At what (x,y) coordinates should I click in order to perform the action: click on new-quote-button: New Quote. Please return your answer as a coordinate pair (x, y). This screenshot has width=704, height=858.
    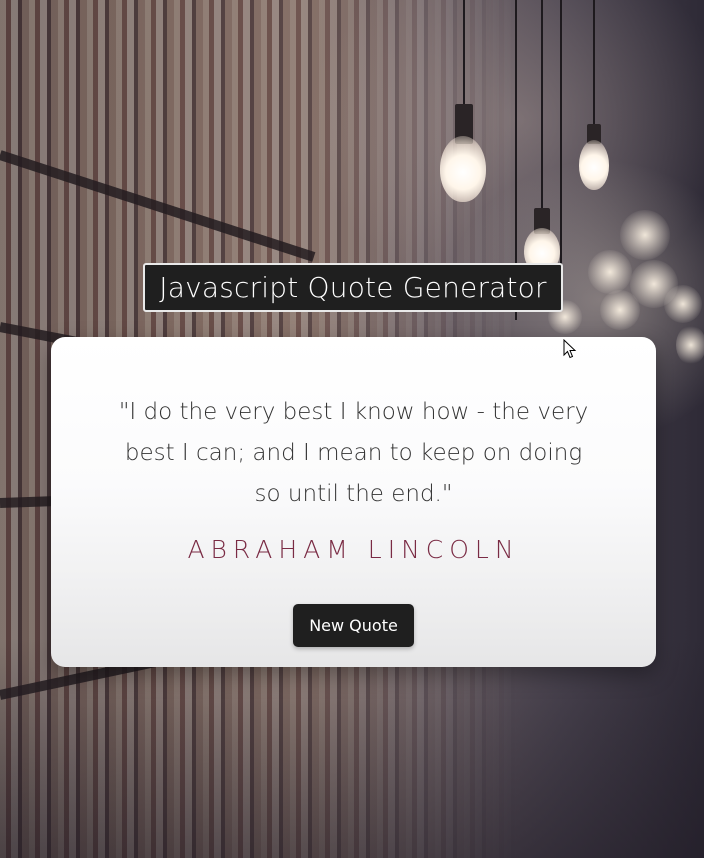
    Looking at the image, I should click on (353, 625).